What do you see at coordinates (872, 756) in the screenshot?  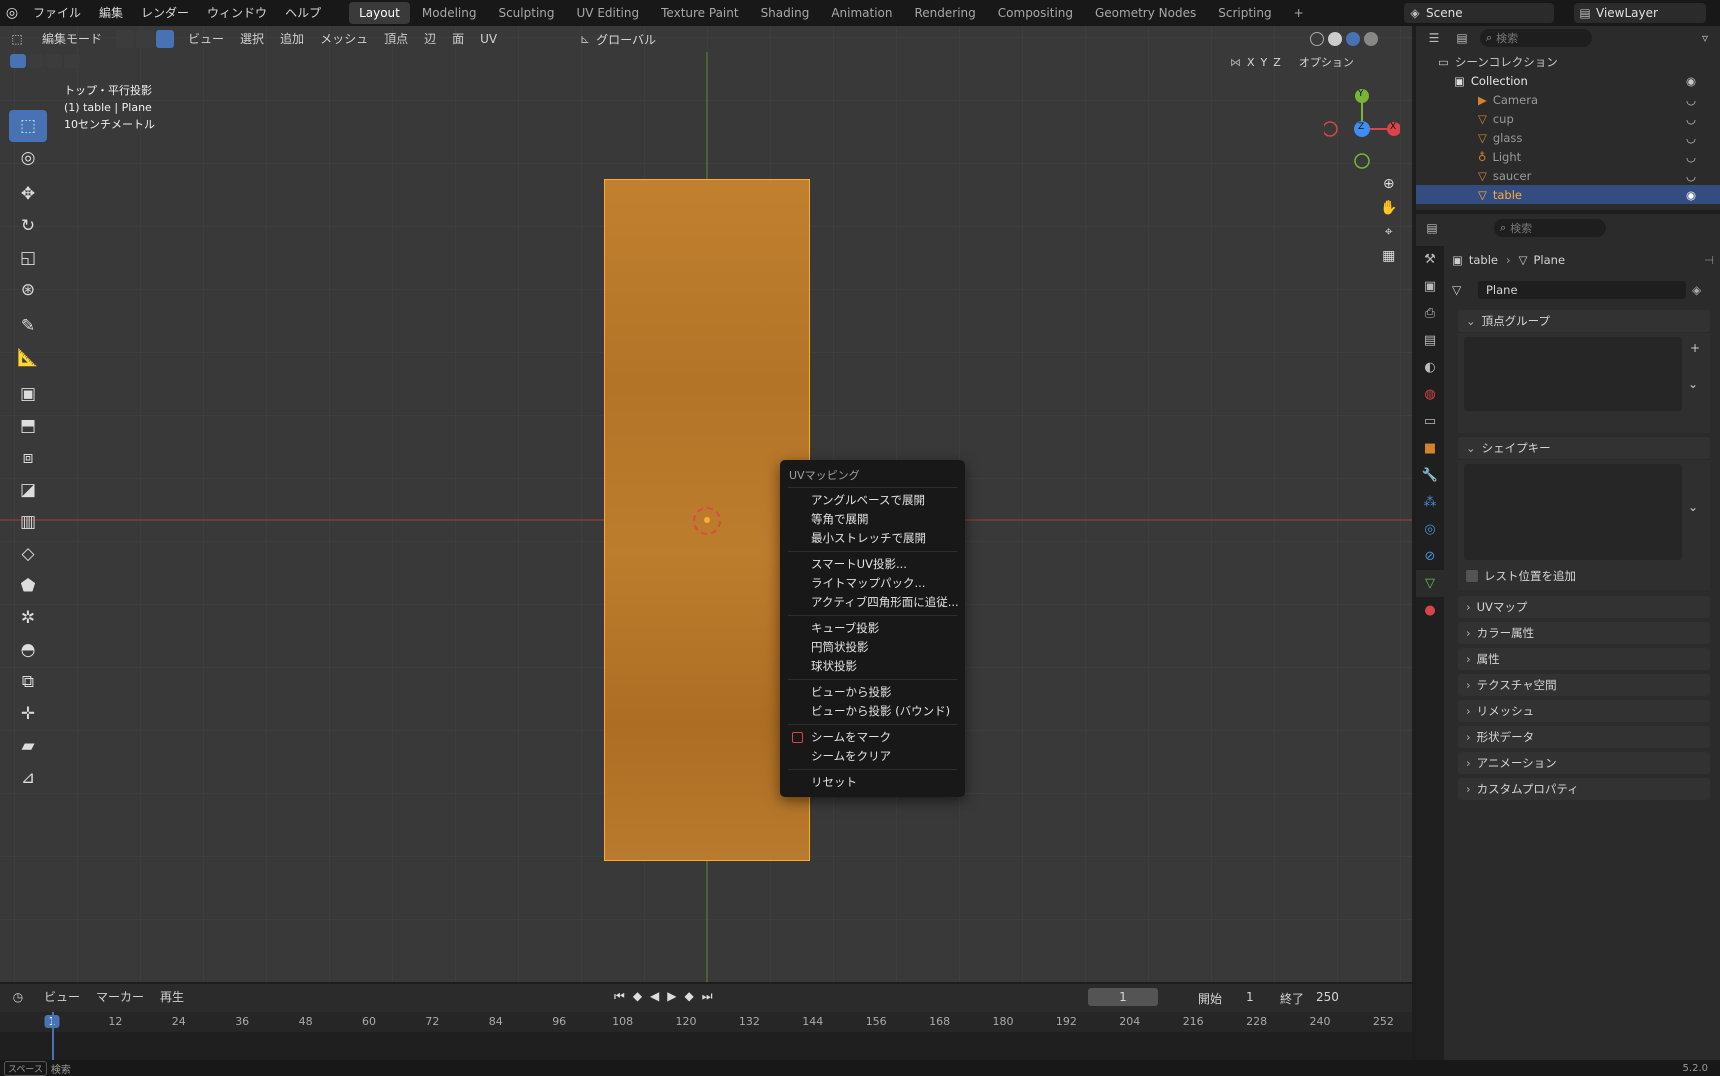 I see `clear-seam: シームをクリア` at bounding box center [872, 756].